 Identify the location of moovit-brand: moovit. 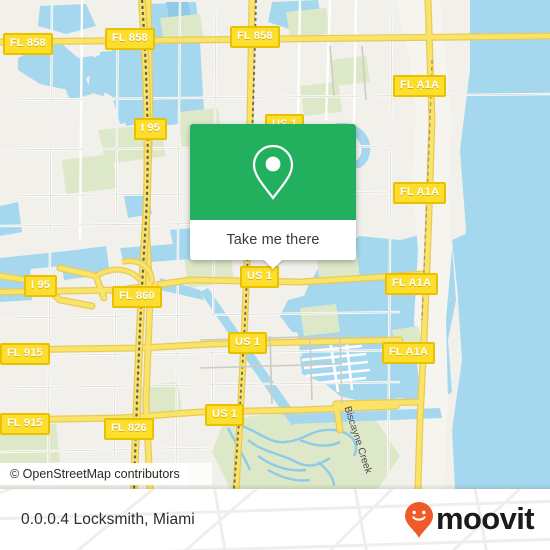
(469, 519).